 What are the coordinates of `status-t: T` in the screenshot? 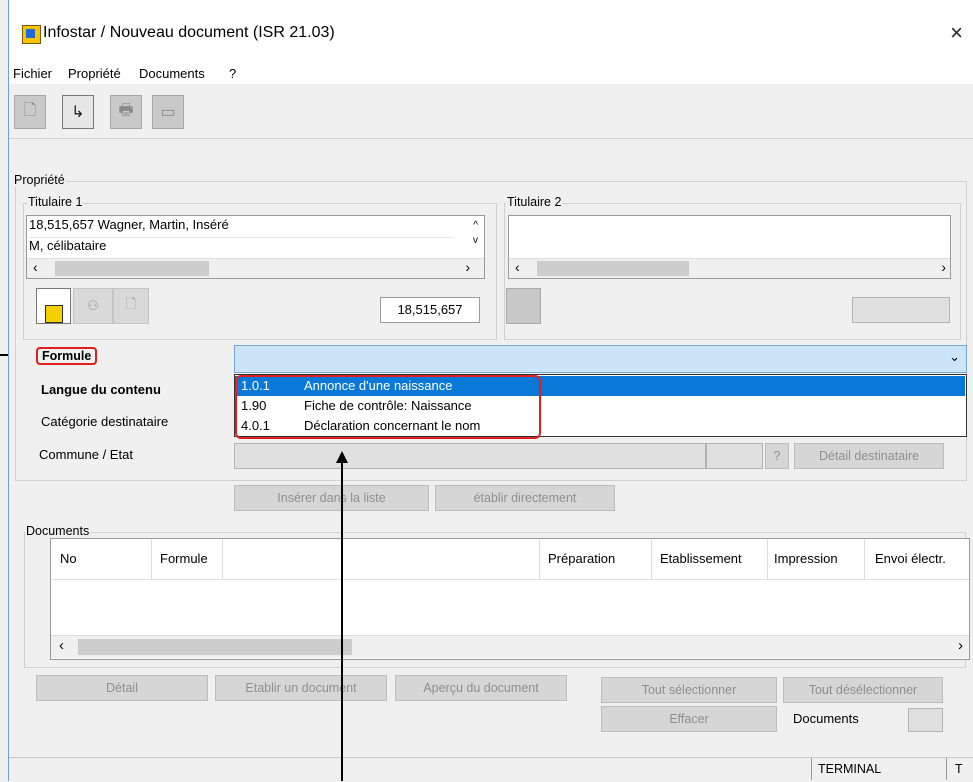 It's located at (959, 769).